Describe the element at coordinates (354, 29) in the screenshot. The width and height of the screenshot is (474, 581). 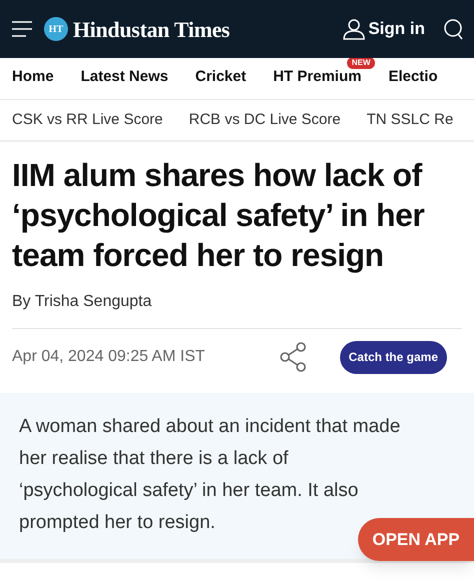
I see `user-icon` at that location.